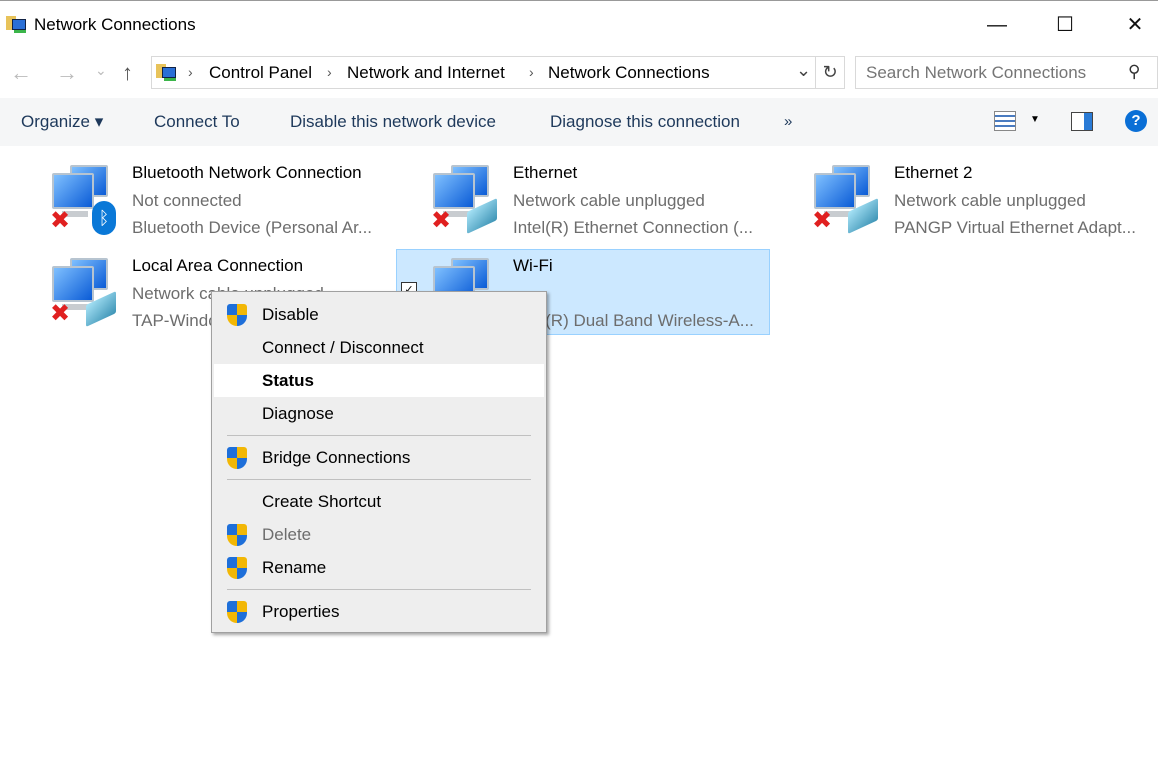  Describe the element at coordinates (379, 501) in the screenshot. I see `menu-item-create-shortcut: Create Shortcut` at that location.